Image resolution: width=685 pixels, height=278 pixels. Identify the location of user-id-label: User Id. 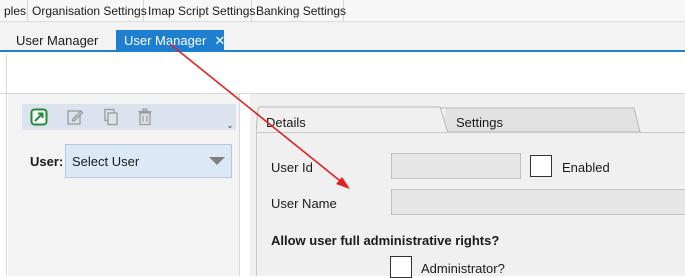
(292, 167).